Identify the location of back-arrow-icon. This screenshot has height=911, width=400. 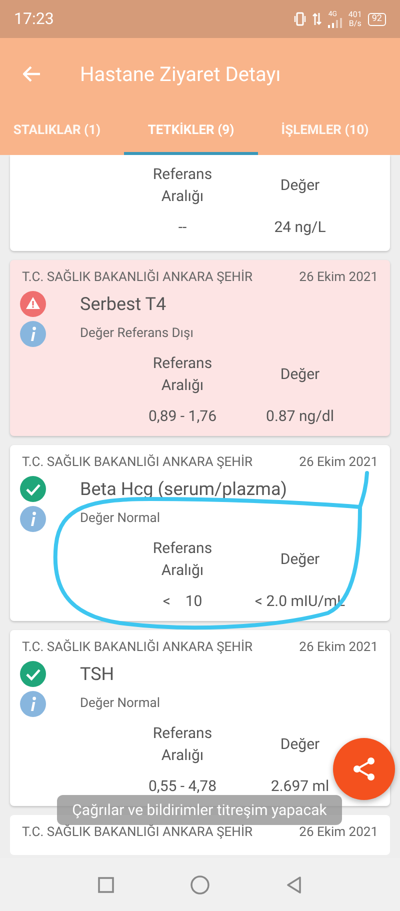
(32, 74).